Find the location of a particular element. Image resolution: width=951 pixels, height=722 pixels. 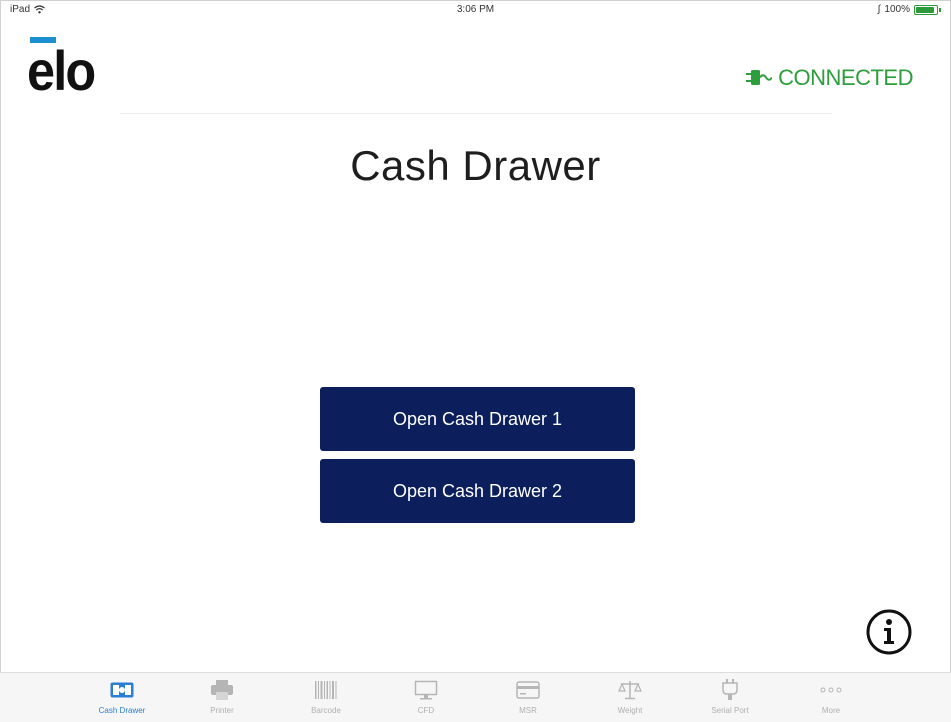

bluetooth-icon: ∫ is located at coordinates (879, 9).